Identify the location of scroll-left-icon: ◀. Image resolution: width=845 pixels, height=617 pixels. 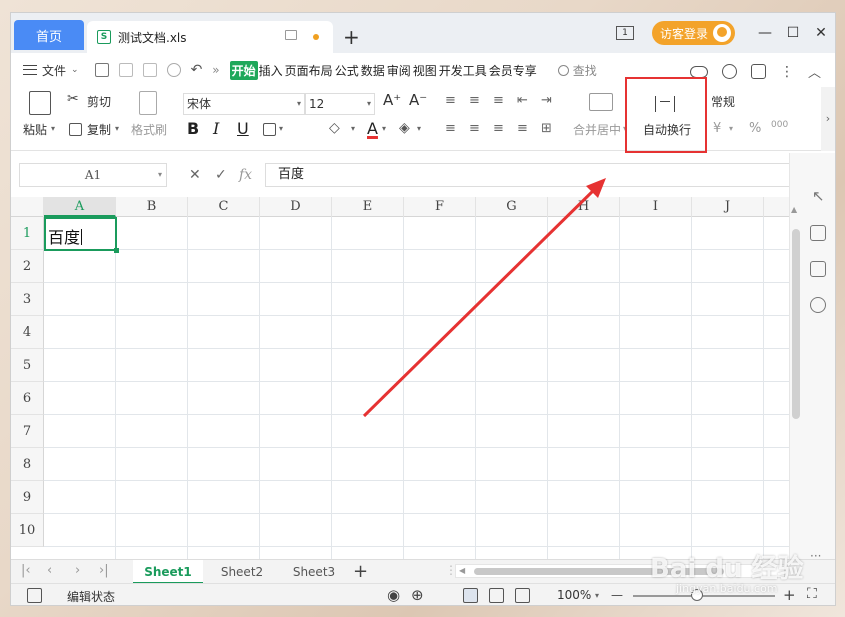
(462, 570).